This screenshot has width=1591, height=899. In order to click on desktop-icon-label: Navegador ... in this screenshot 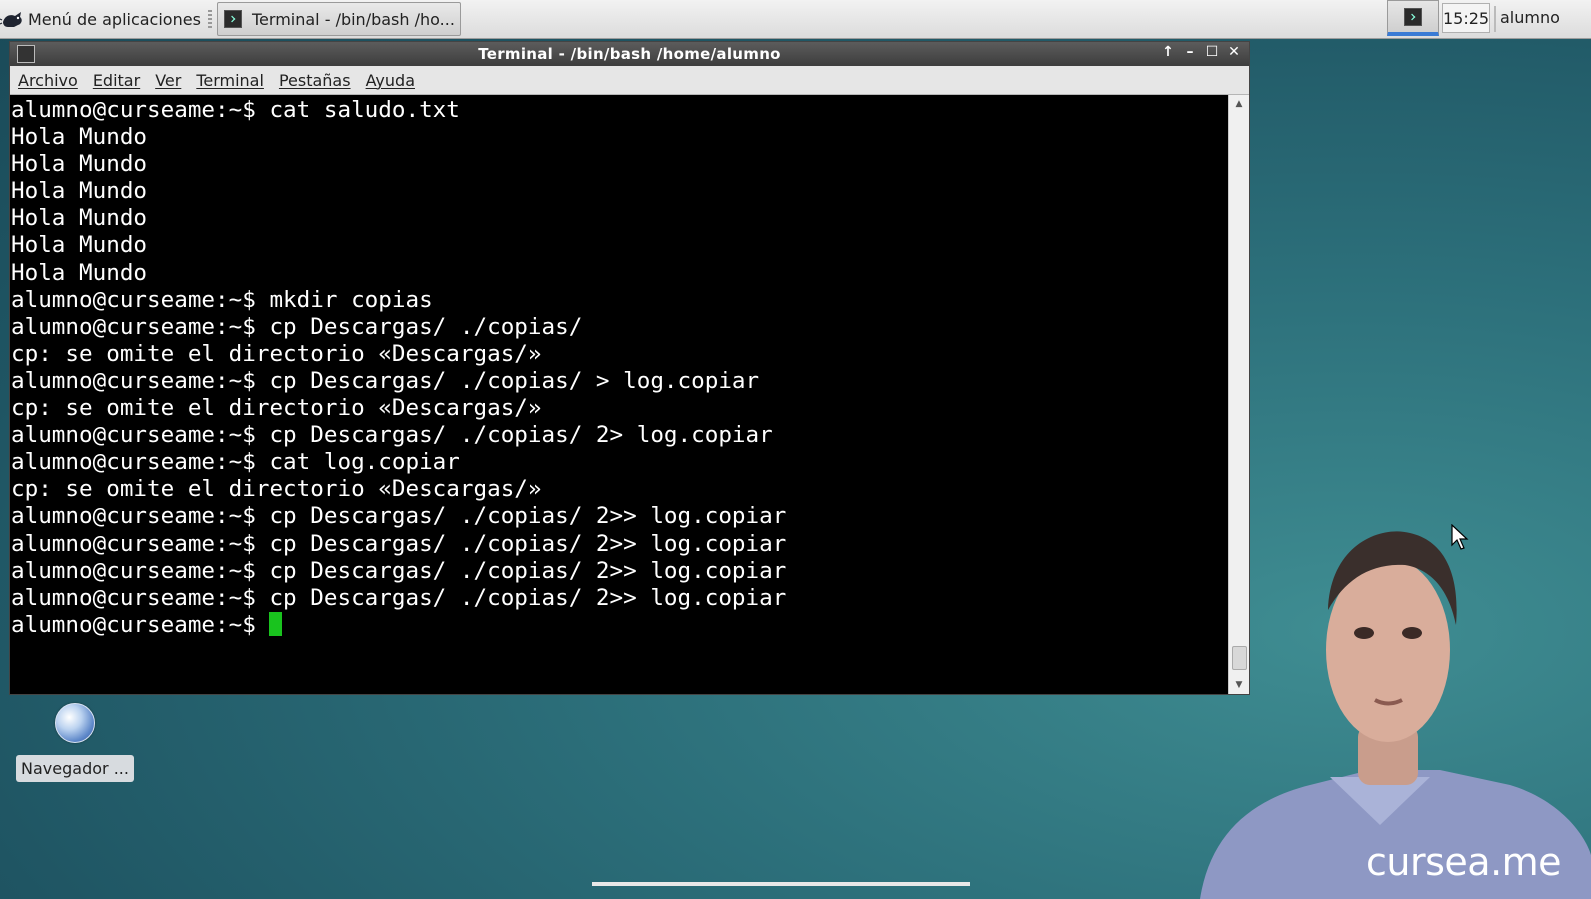, I will do `click(75, 768)`.